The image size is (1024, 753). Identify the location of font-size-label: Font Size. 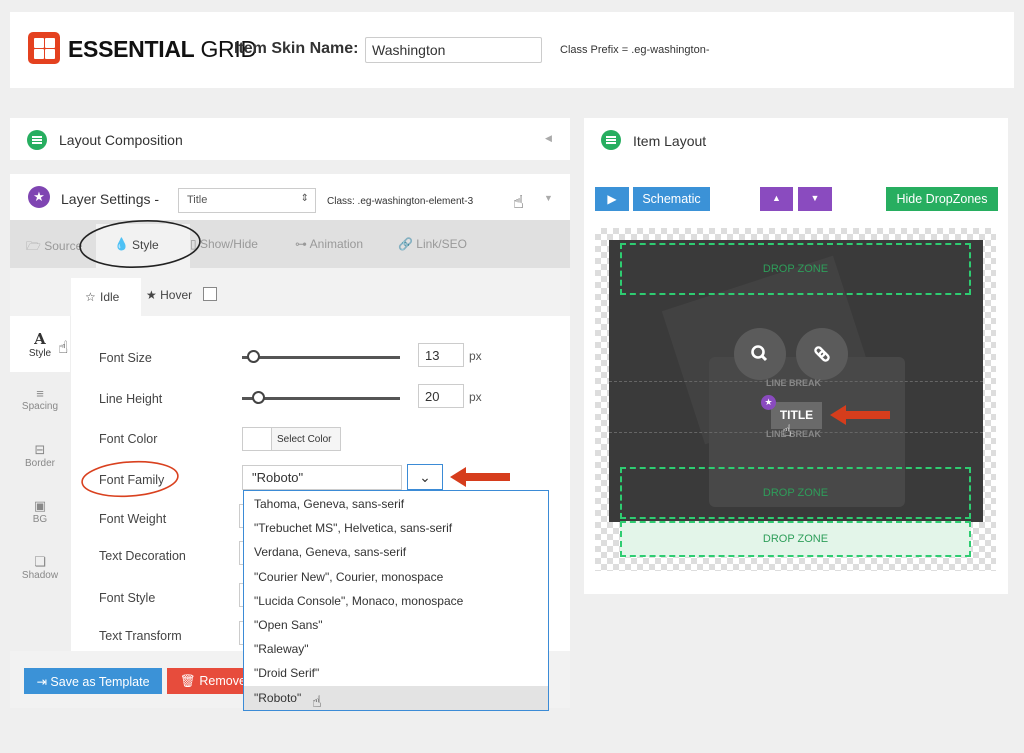
(125, 358).